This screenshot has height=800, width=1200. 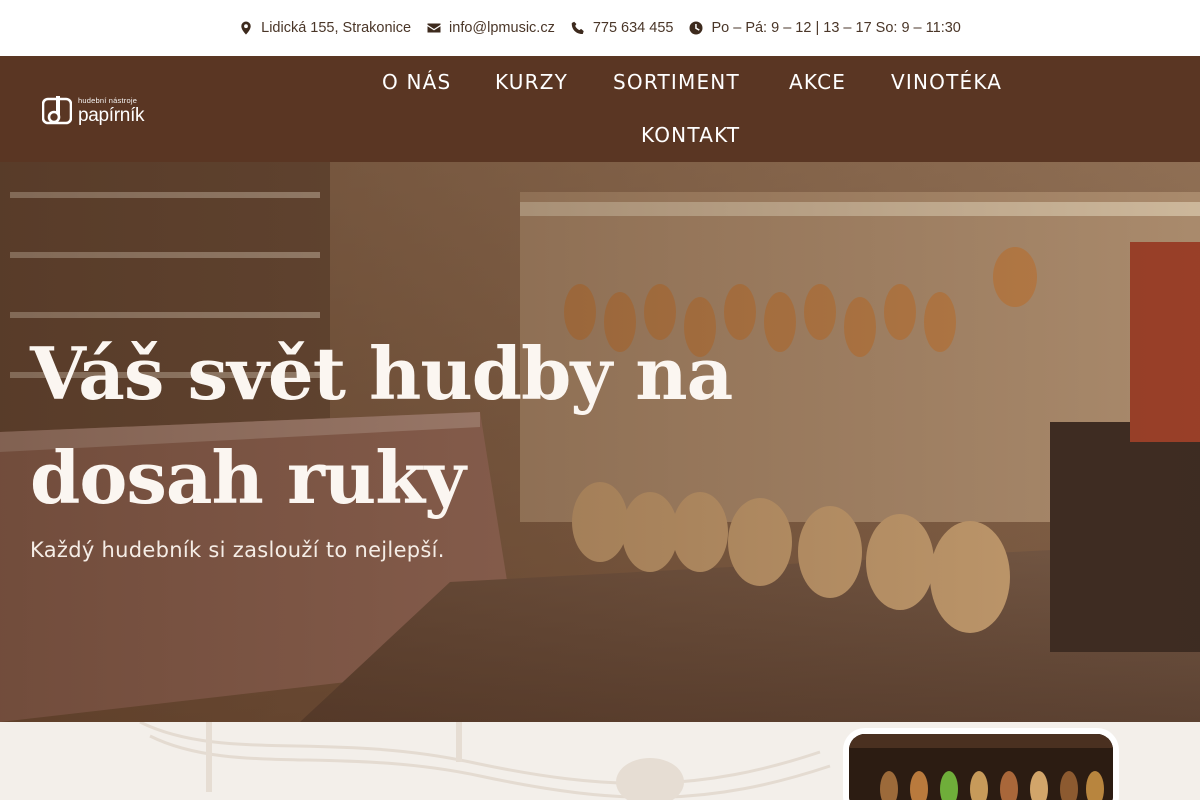 What do you see at coordinates (836, 28) in the screenshot?
I see `opening-hours-text: Po – Pá: 9 – 12 | 13 – 17 So: 9 – 11:30` at bounding box center [836, 28].